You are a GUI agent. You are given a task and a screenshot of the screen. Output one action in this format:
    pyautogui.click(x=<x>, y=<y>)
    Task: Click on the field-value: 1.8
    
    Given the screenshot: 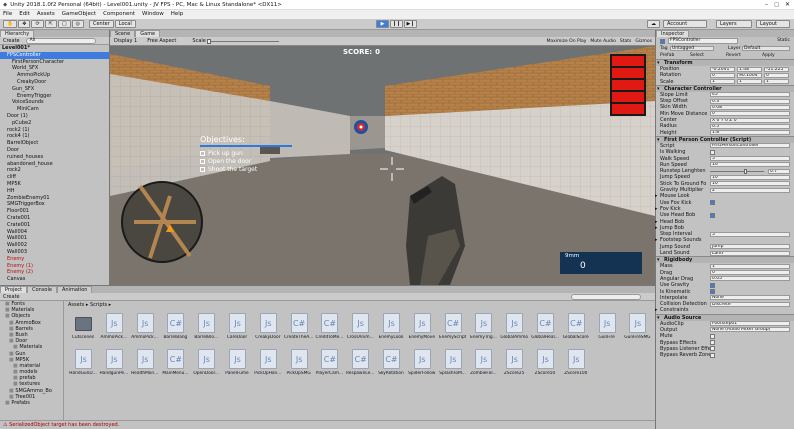 What is the action you would take?
    pyautogui.click(x=750, y=133)
    